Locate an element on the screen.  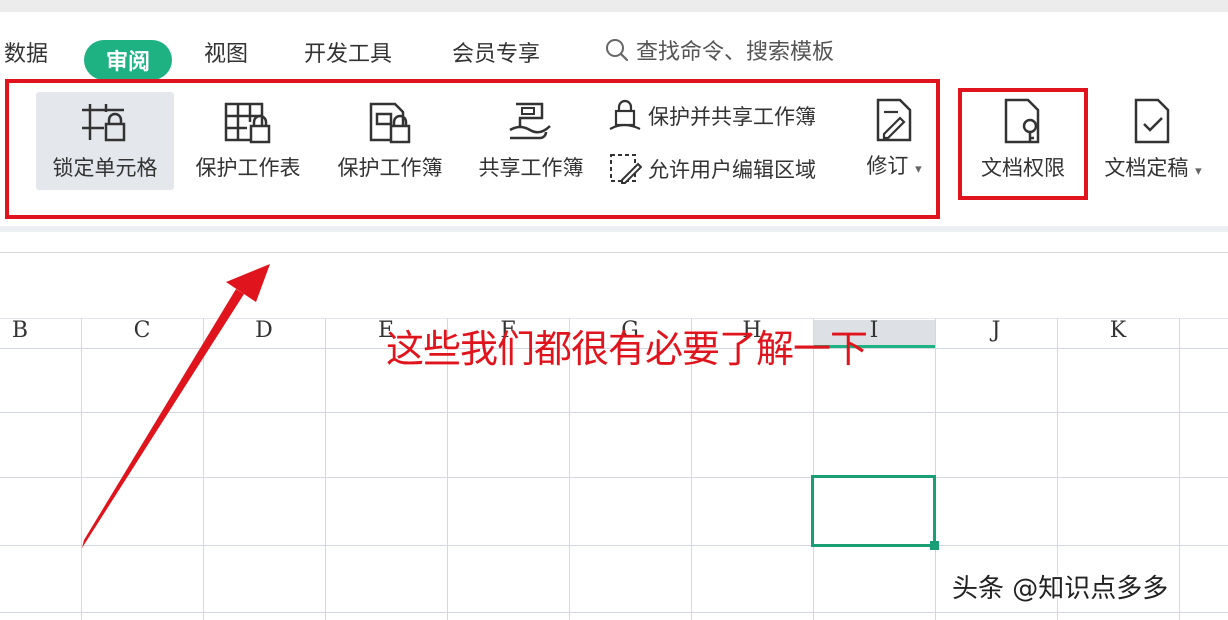
annotation-arrow is located at coordinates (176, 406).